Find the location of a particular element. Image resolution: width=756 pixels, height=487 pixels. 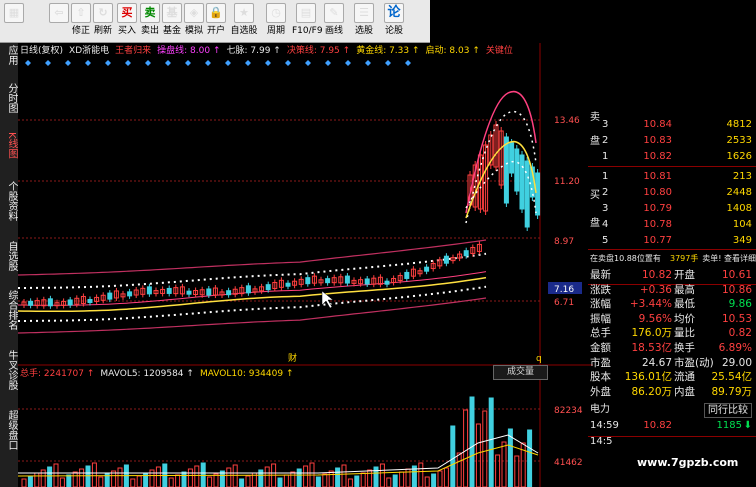

sidebar-tab-5: 综合排名 is located at coordinates (9, 310).